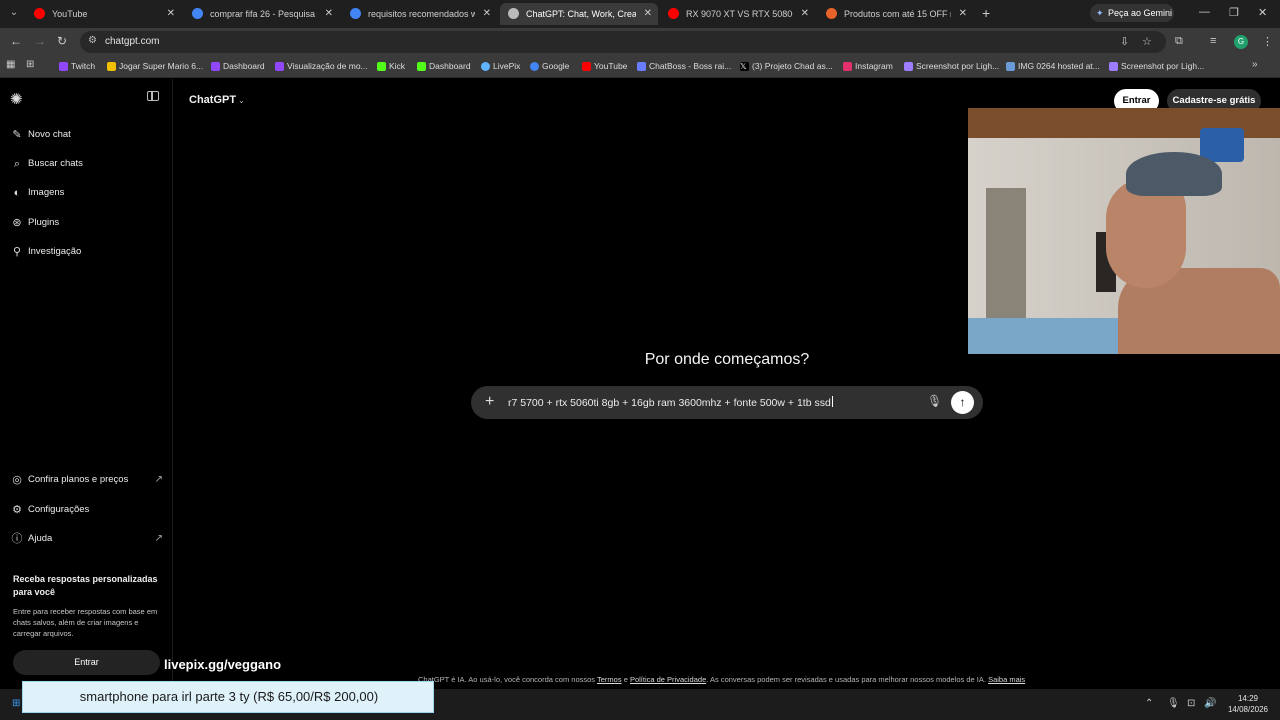 This screenshot has height=720, width=1280. What do you see at coordinates (16, 99) in the screenshot?
I see `openai-logo-icon: ✺` at bounding box center [16, 99].